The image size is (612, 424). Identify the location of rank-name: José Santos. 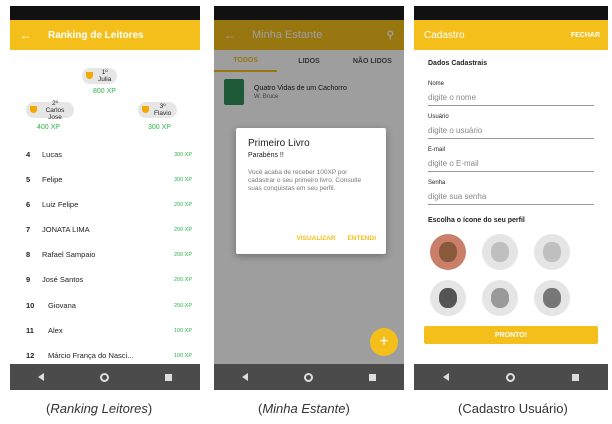
(63, 279).